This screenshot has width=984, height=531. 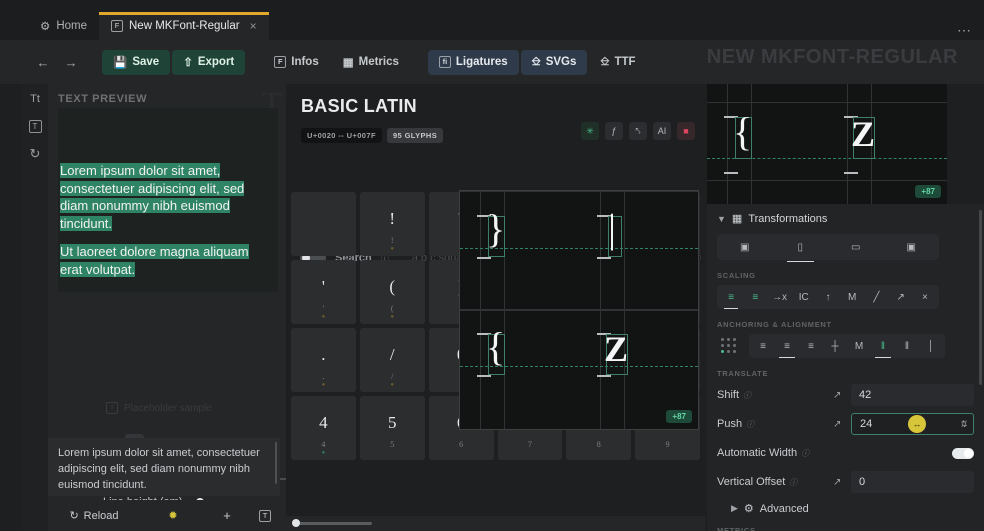 What do you see at coordinates (852, 297) in the screenshot?
I see `scale-em-icon: M` at bounding box center [852, 297].